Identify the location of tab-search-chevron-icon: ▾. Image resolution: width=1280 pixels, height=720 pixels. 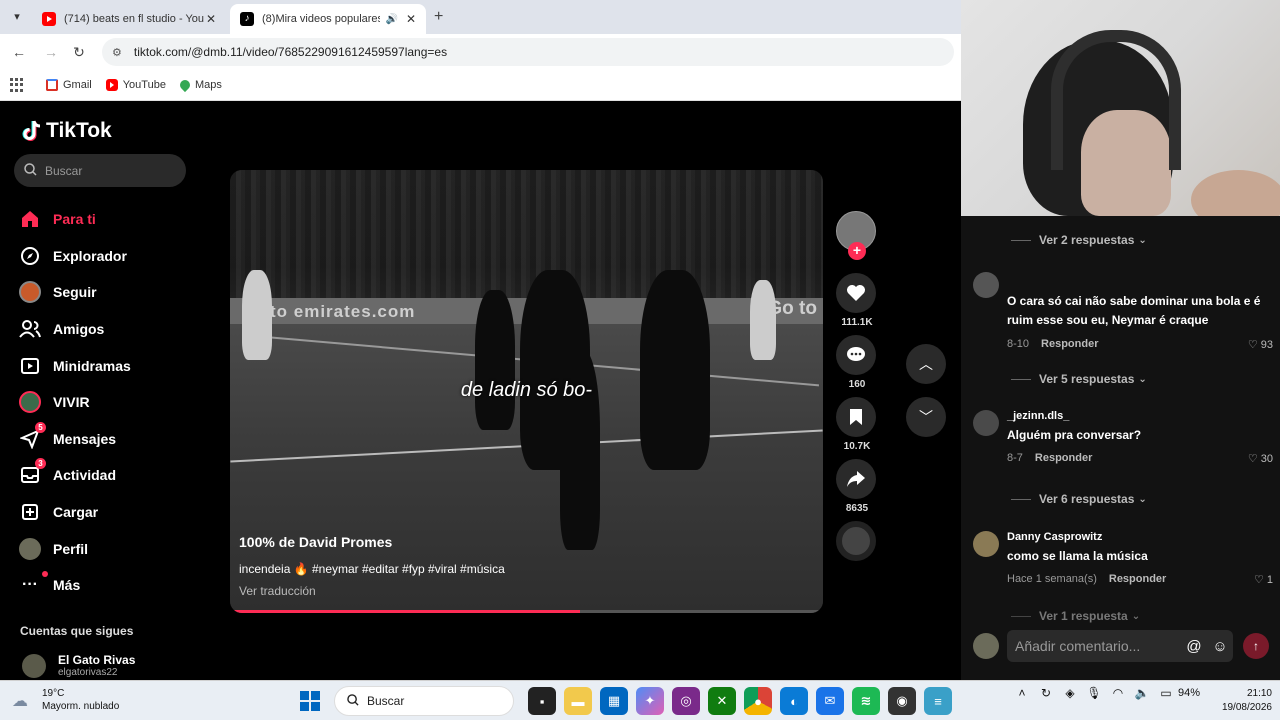
(17, 17).